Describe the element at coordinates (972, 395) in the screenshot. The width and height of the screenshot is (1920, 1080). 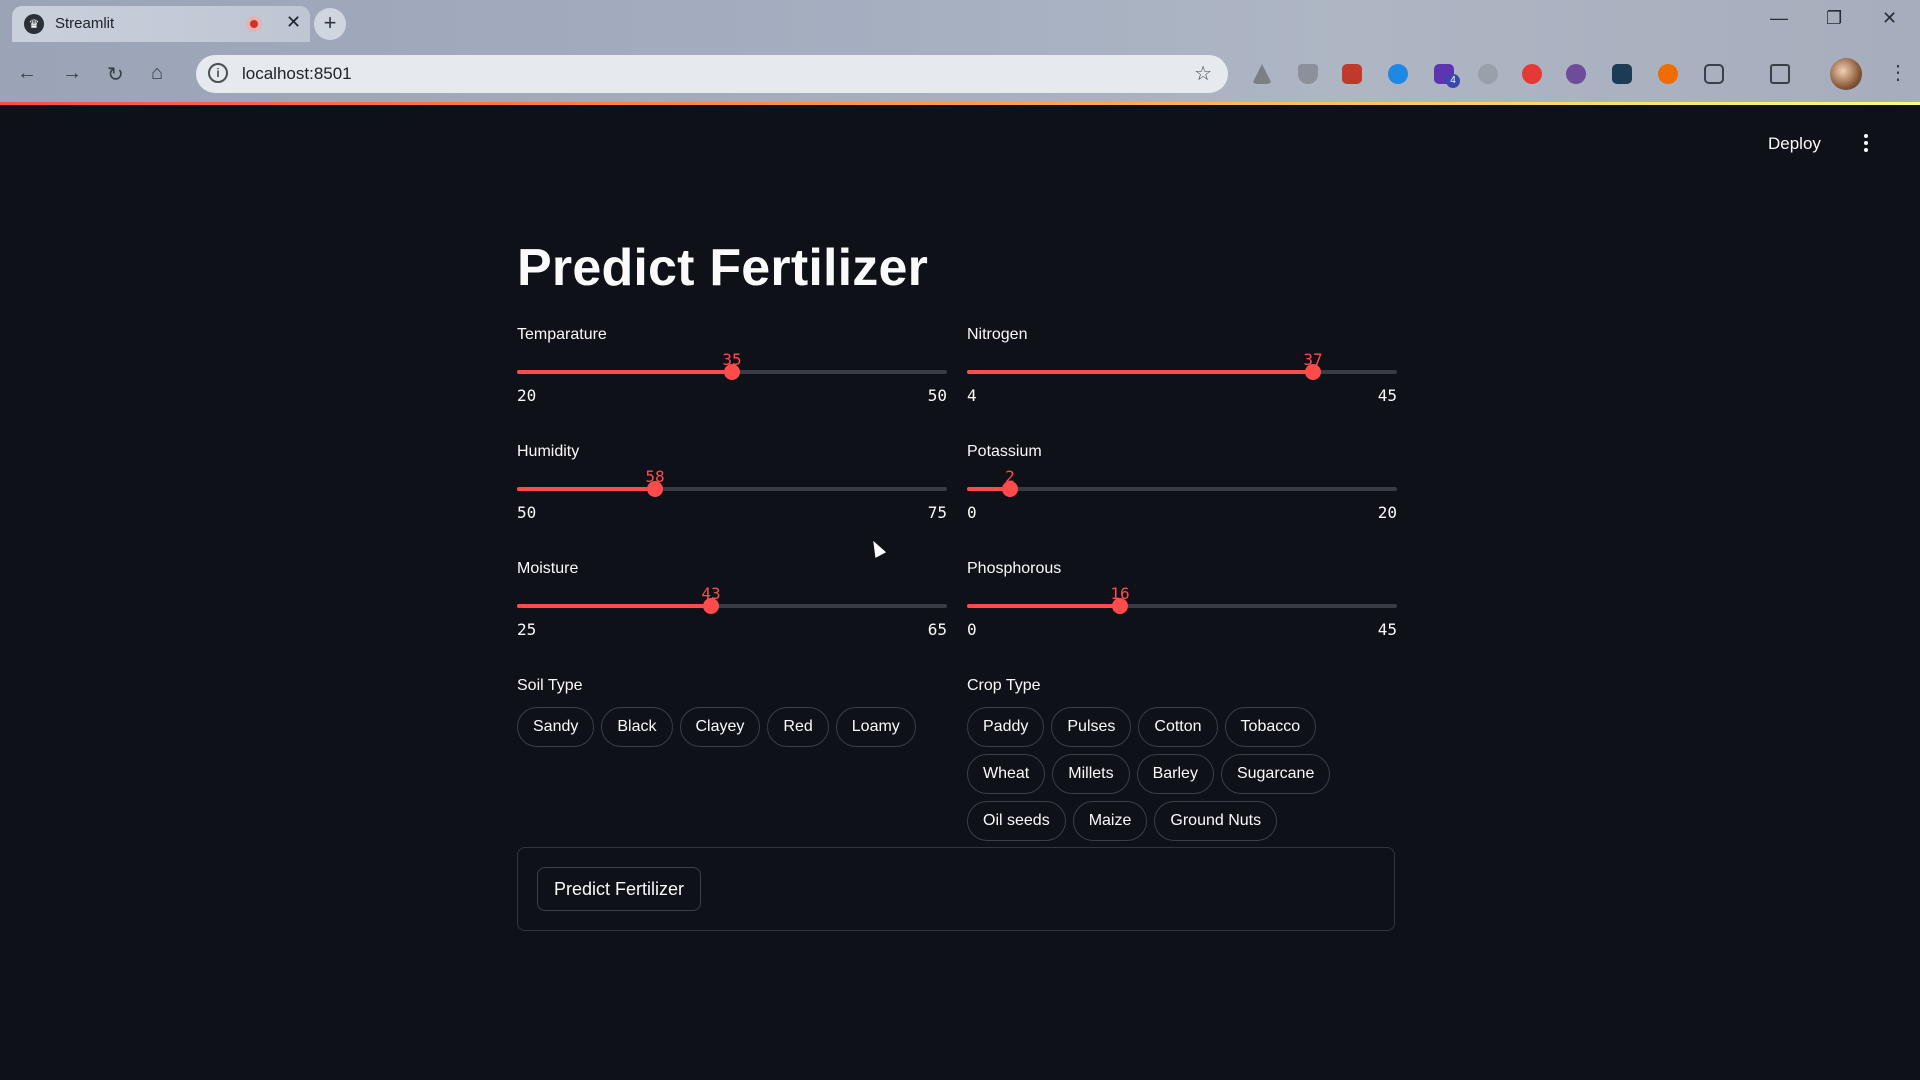
I see `slider-min: 4` at that location.